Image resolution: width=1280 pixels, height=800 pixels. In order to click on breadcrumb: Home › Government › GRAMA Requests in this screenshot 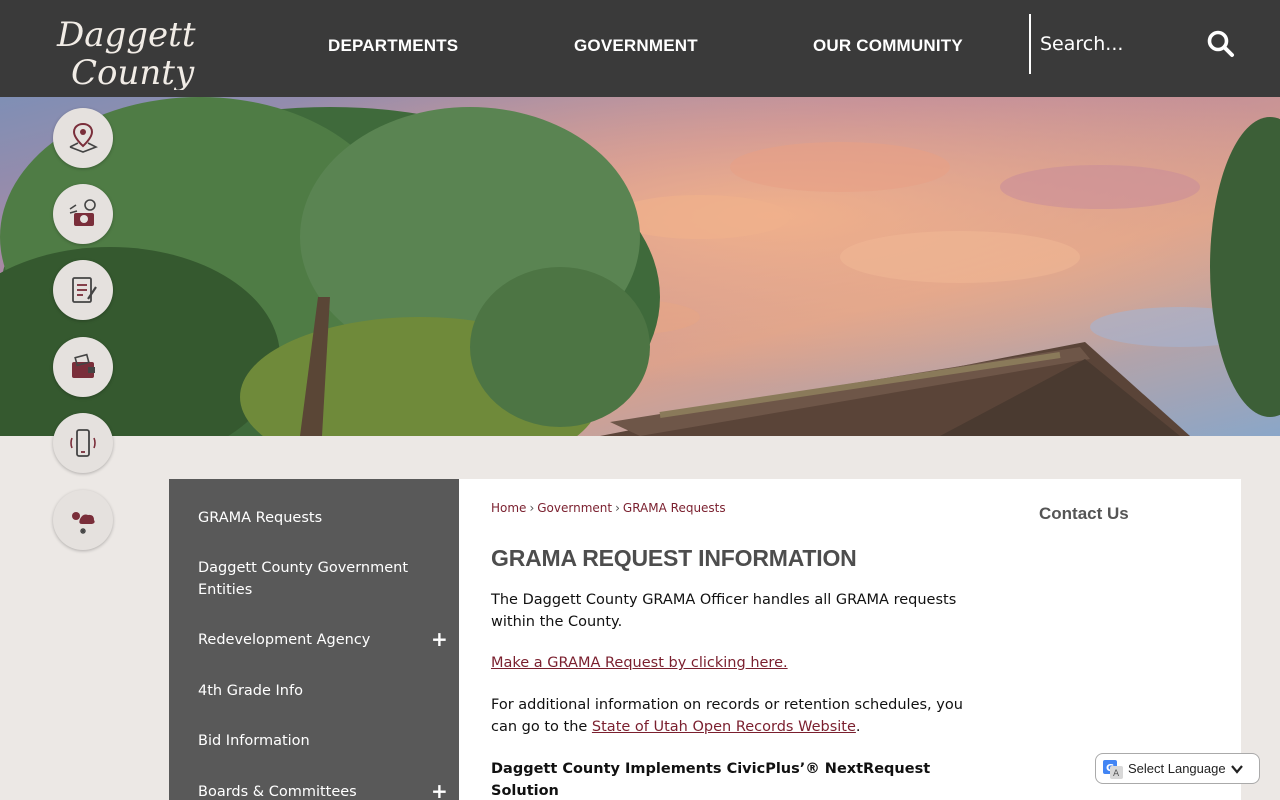, I will do `click(608, 508)`.